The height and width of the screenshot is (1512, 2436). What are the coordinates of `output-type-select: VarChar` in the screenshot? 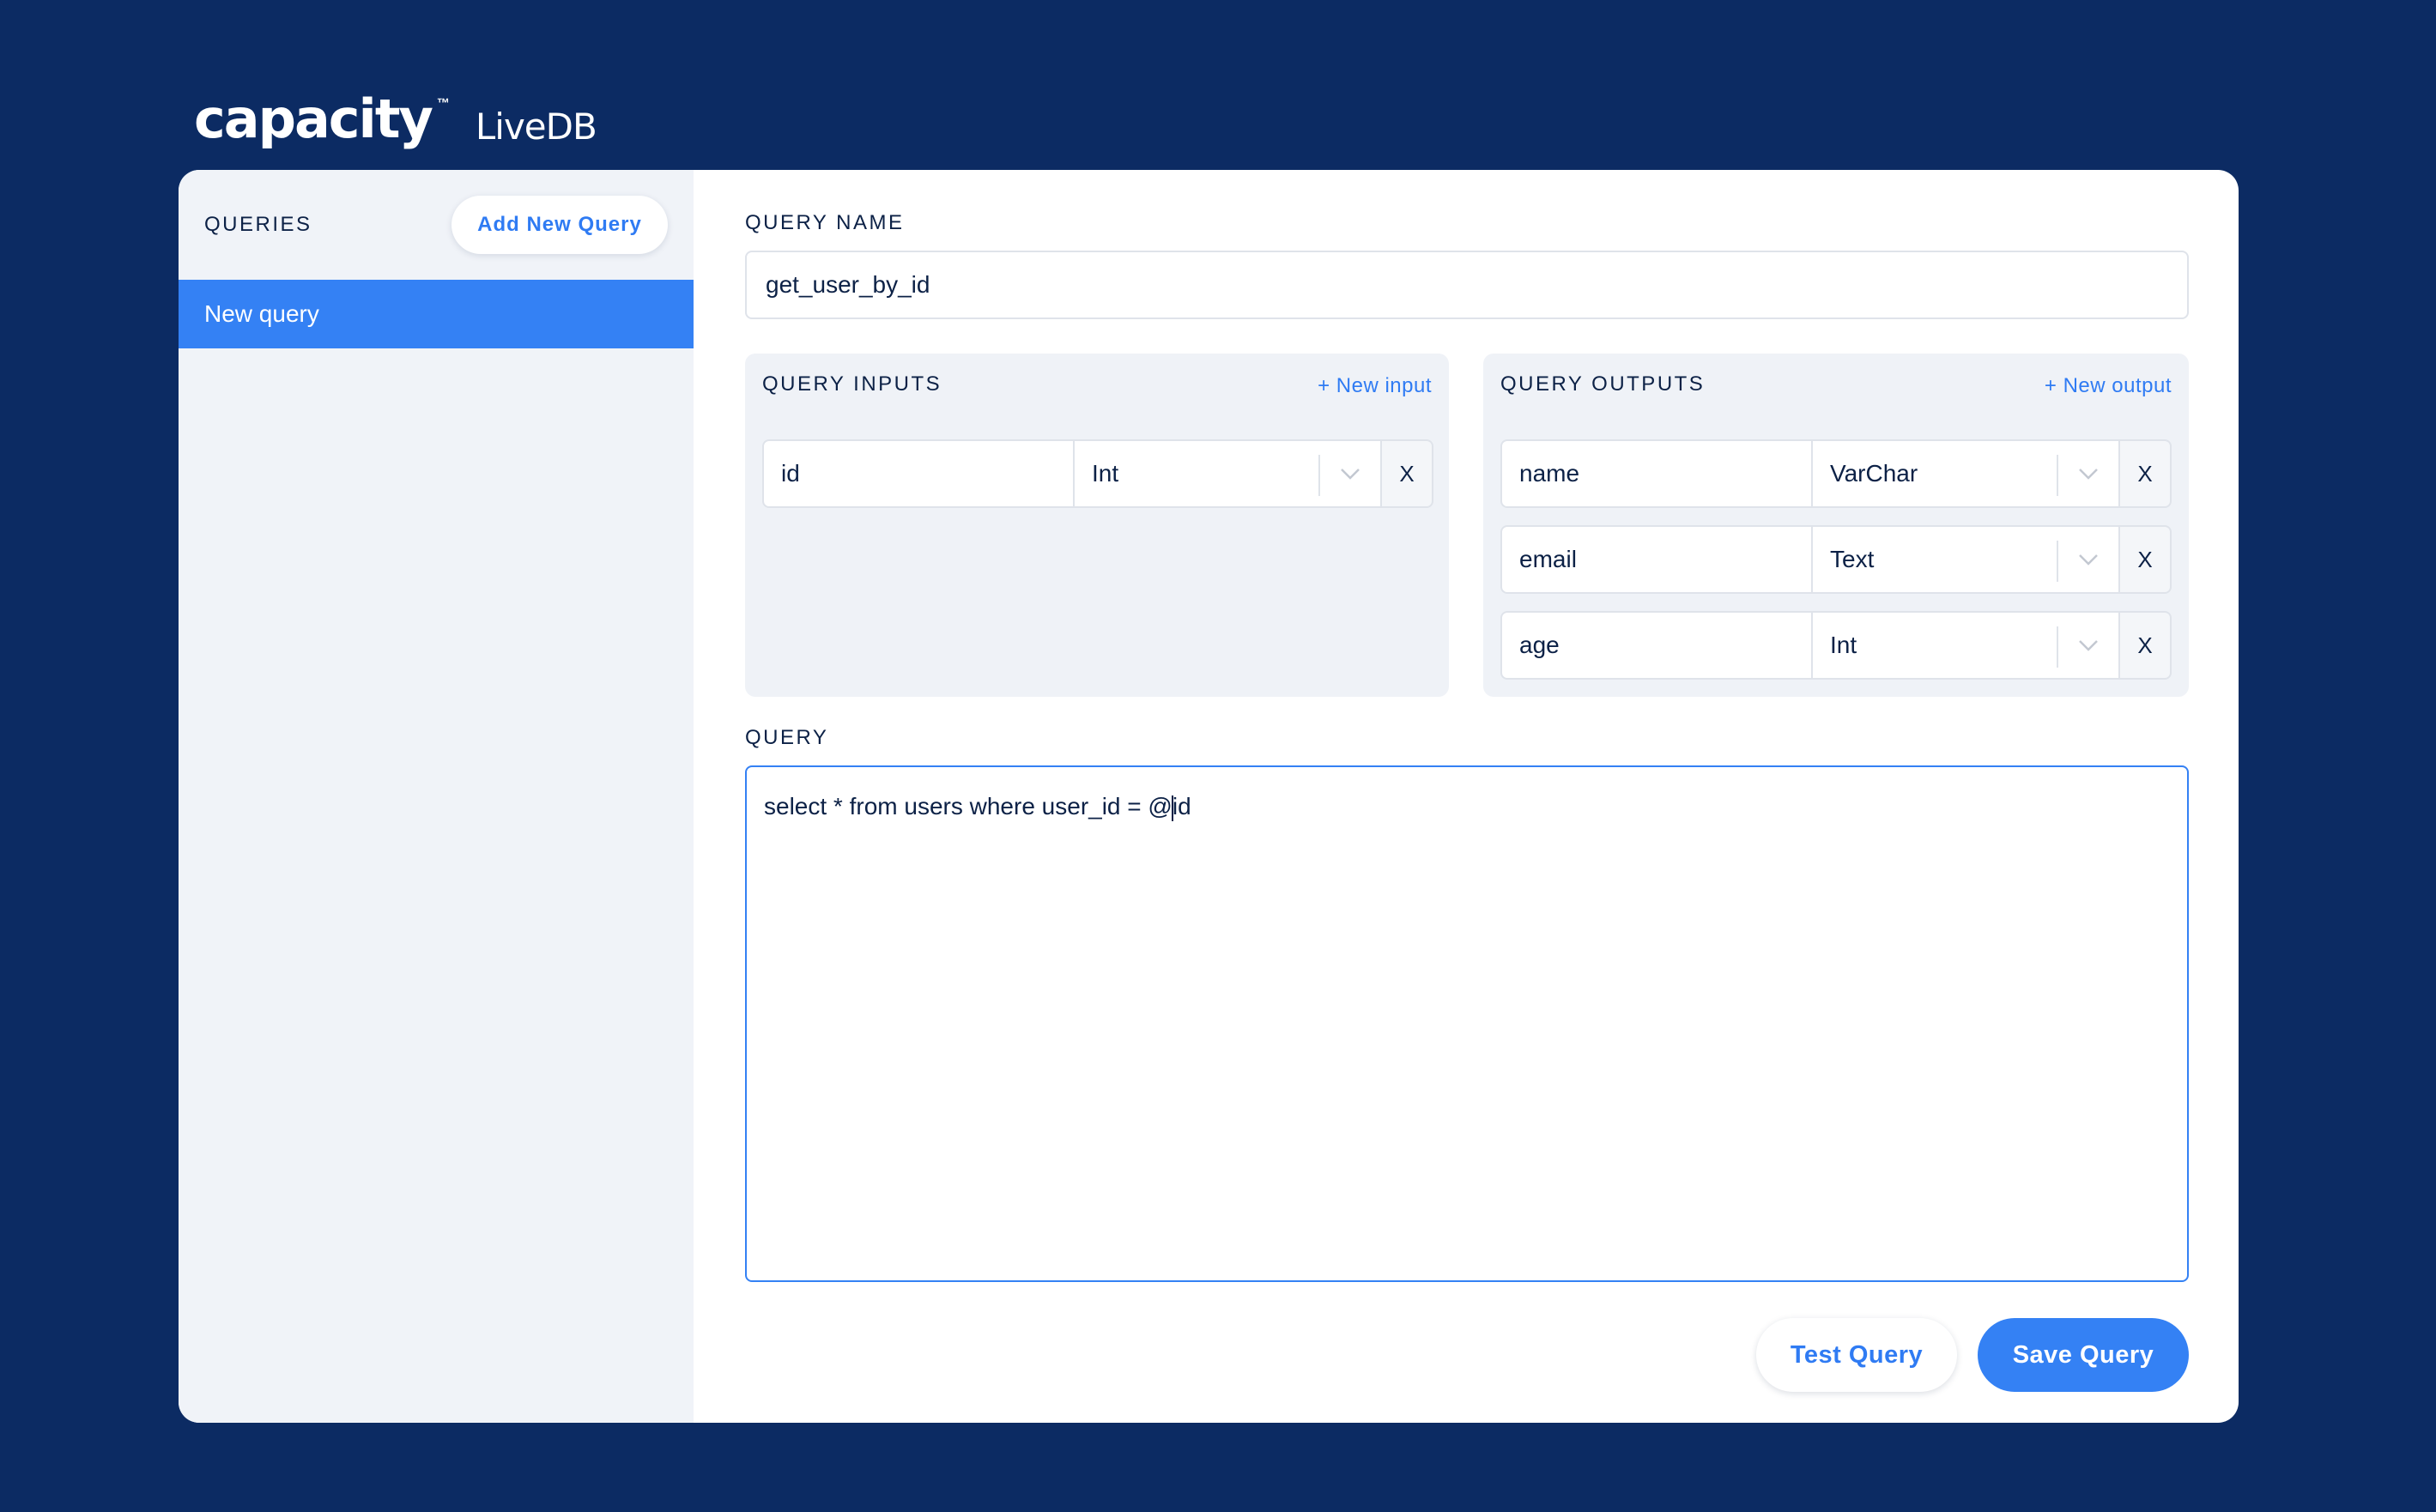 It's located at (1965, 473).